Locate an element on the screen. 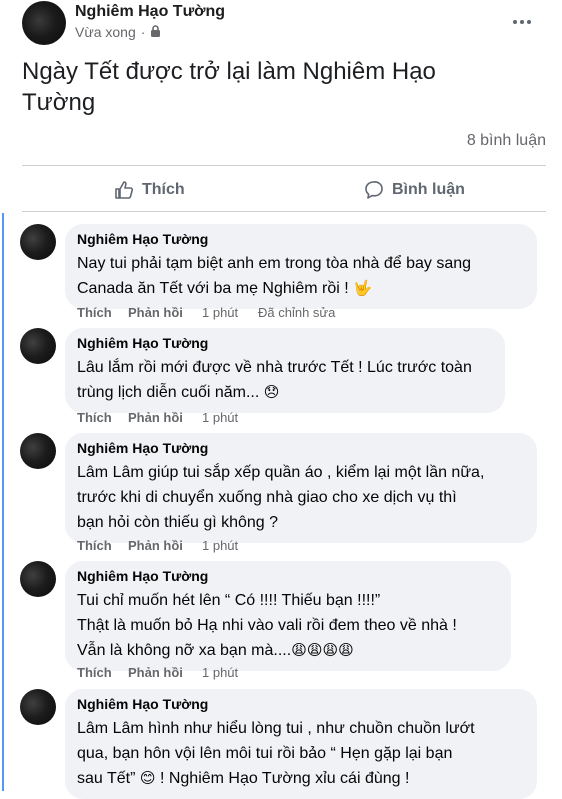  comment-actions: Thích Phản hồi 1 phút Đã chỉnh sửa is located at coordinates (206, 312).